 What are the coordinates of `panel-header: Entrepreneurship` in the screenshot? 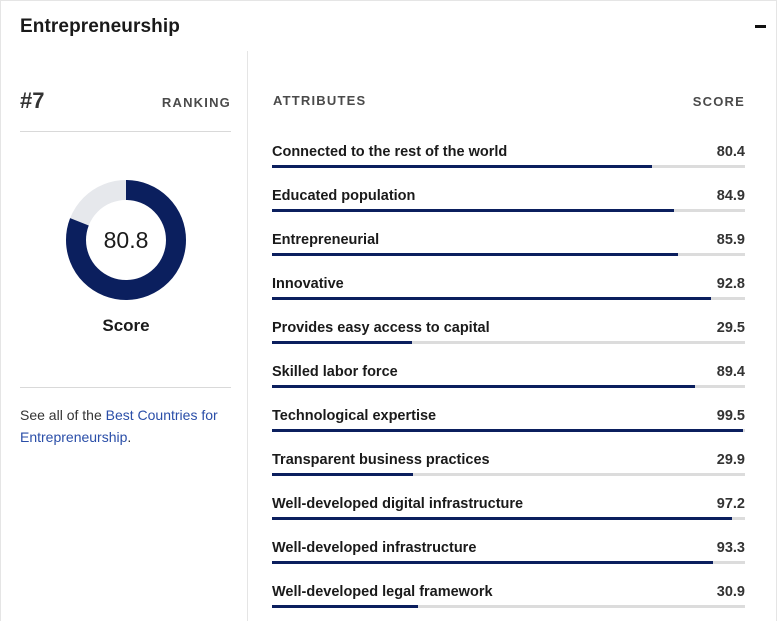 It's located at (389, 26).